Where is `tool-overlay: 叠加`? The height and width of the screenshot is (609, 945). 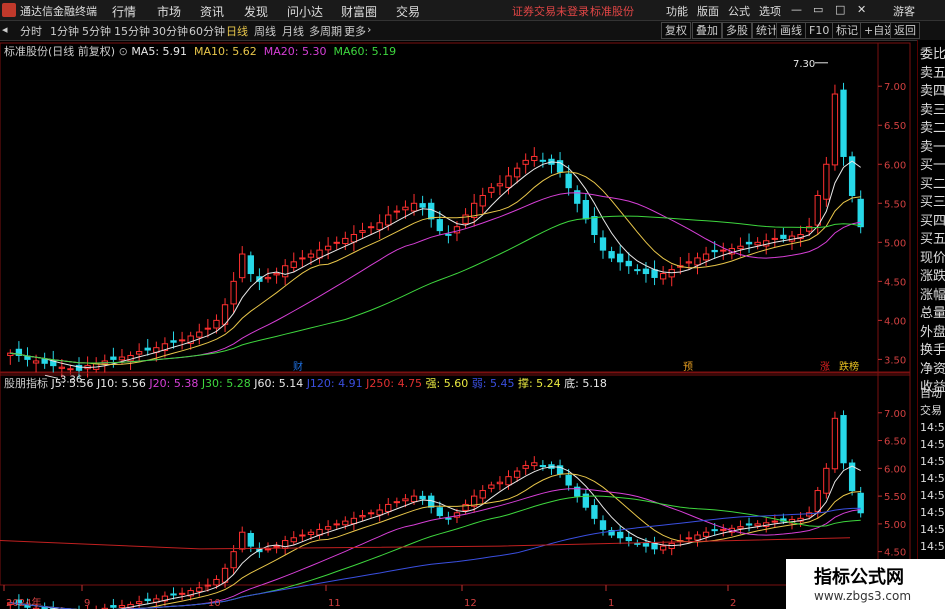
tool-overlay: 叠加 is located at coordinates (707, 30).